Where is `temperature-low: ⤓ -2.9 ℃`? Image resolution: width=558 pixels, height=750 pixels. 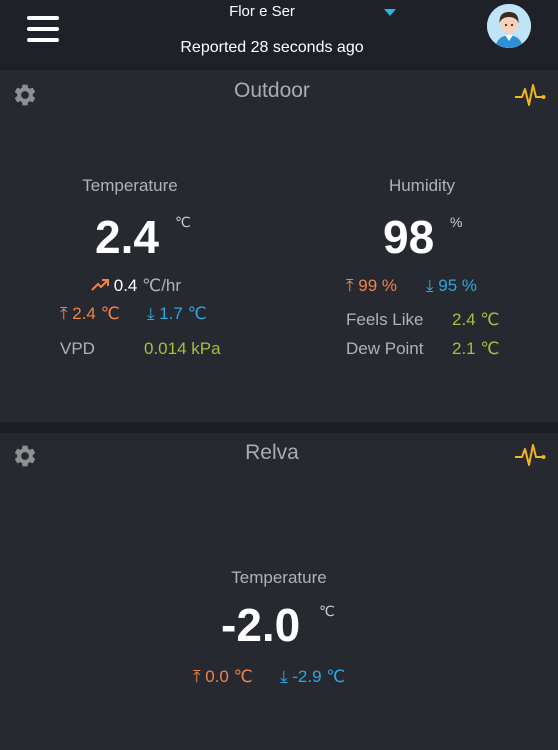
temperature-low: ⤓ -2.9 ℃ is located at coordinates (312, 677).